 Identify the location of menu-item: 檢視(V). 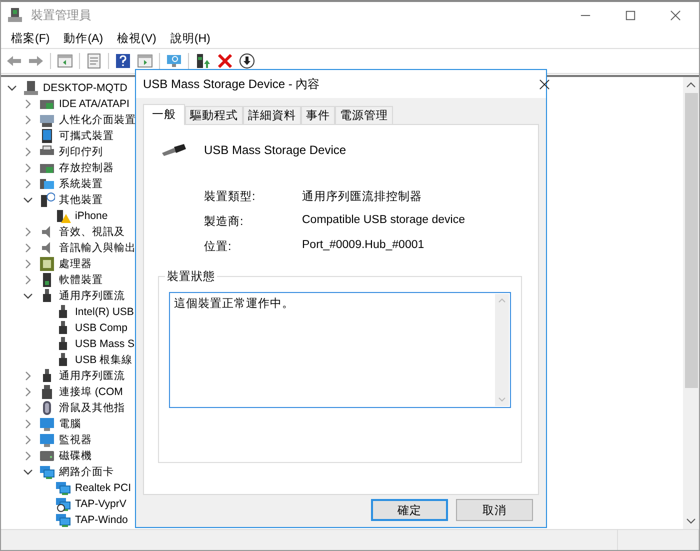
(136, 38).